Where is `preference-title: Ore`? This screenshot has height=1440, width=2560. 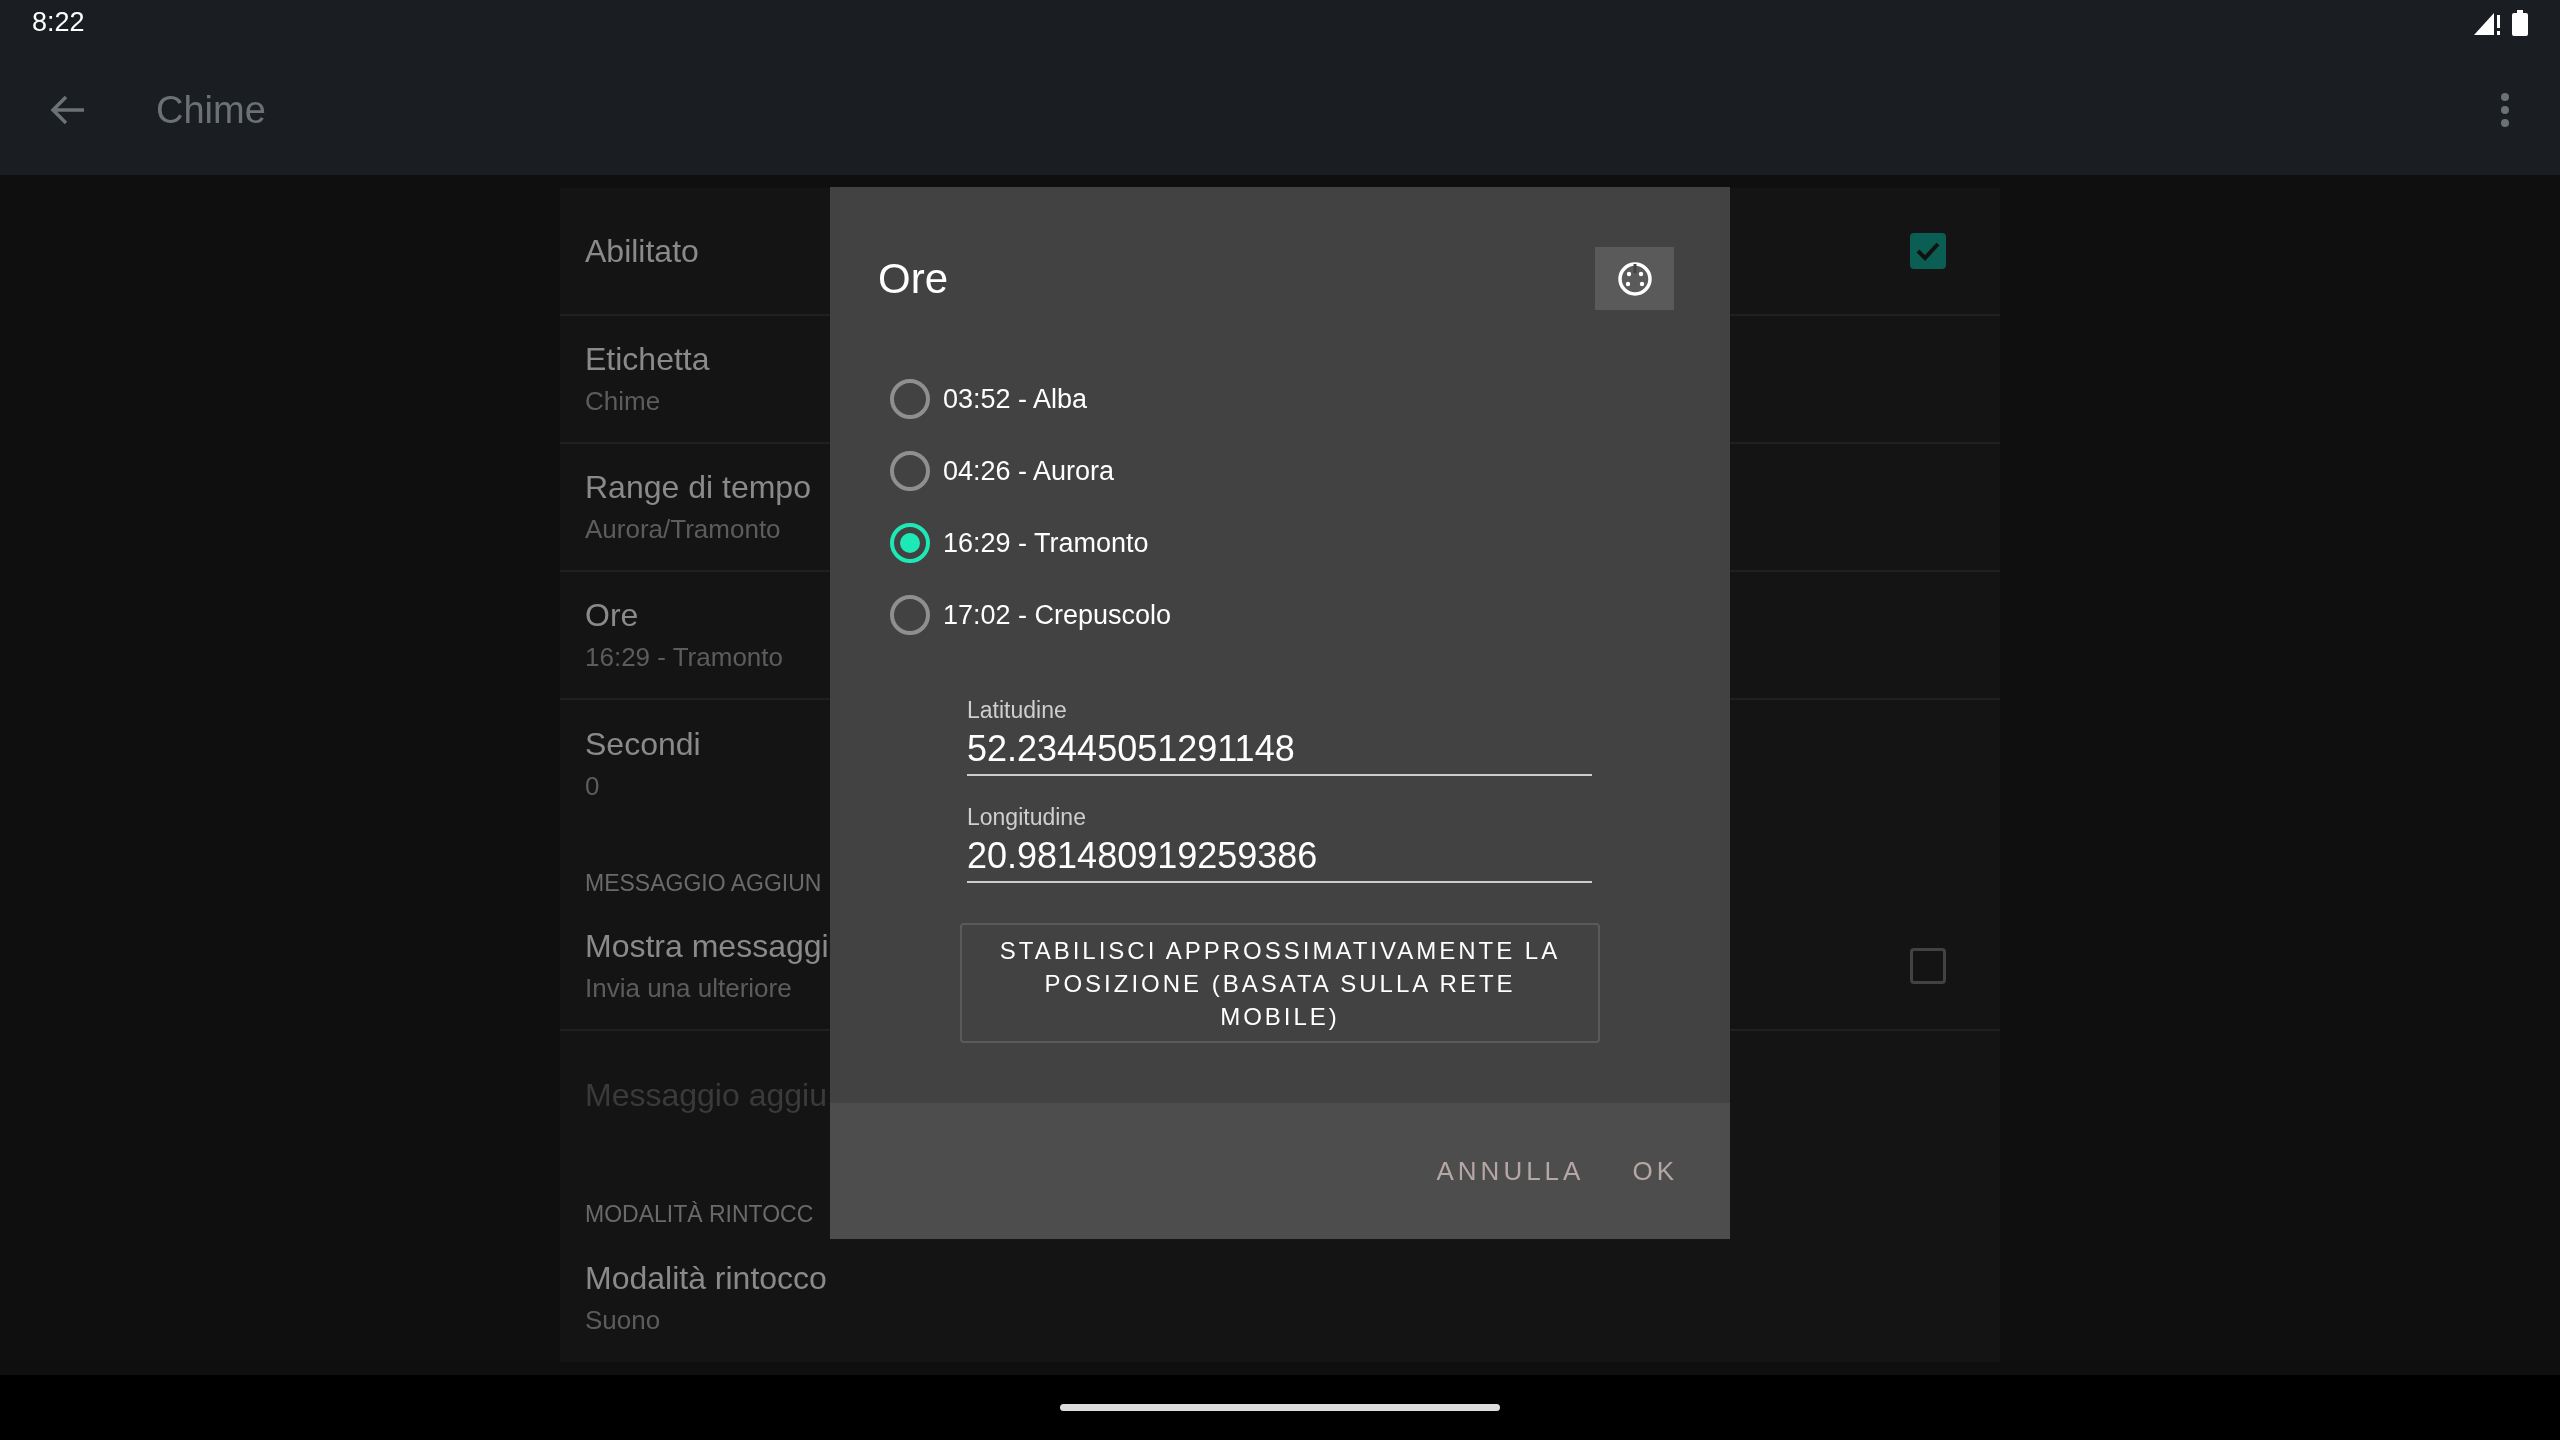
preference-title: Ore is located at coordinates (612, 616).